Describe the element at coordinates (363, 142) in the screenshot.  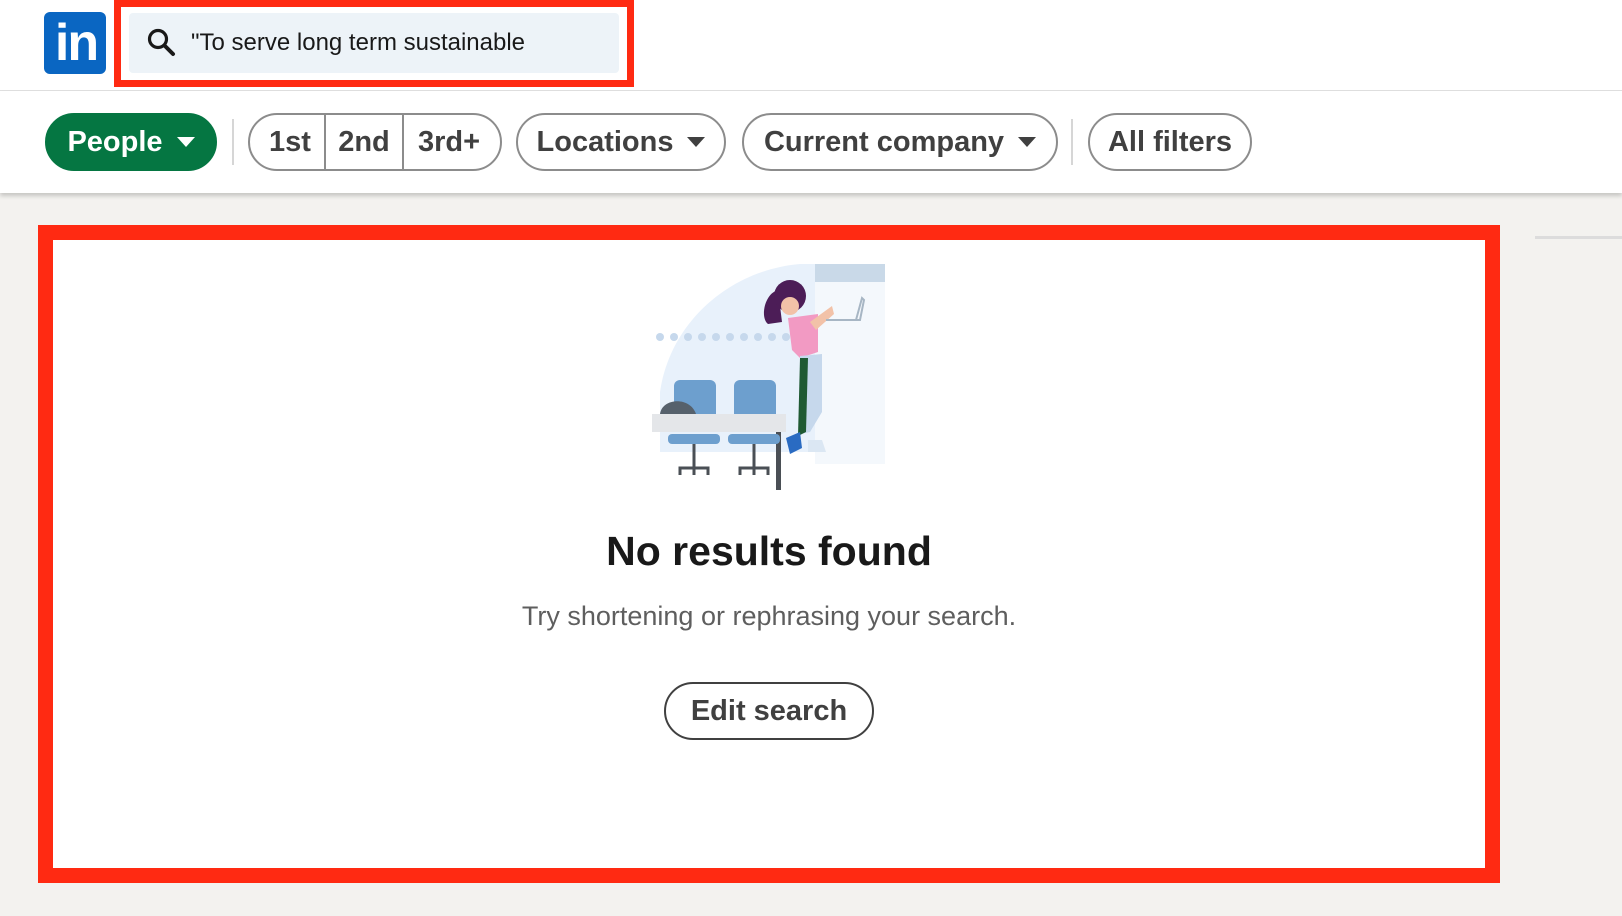
I see `degree-2nd-button: 2nd` at that location.